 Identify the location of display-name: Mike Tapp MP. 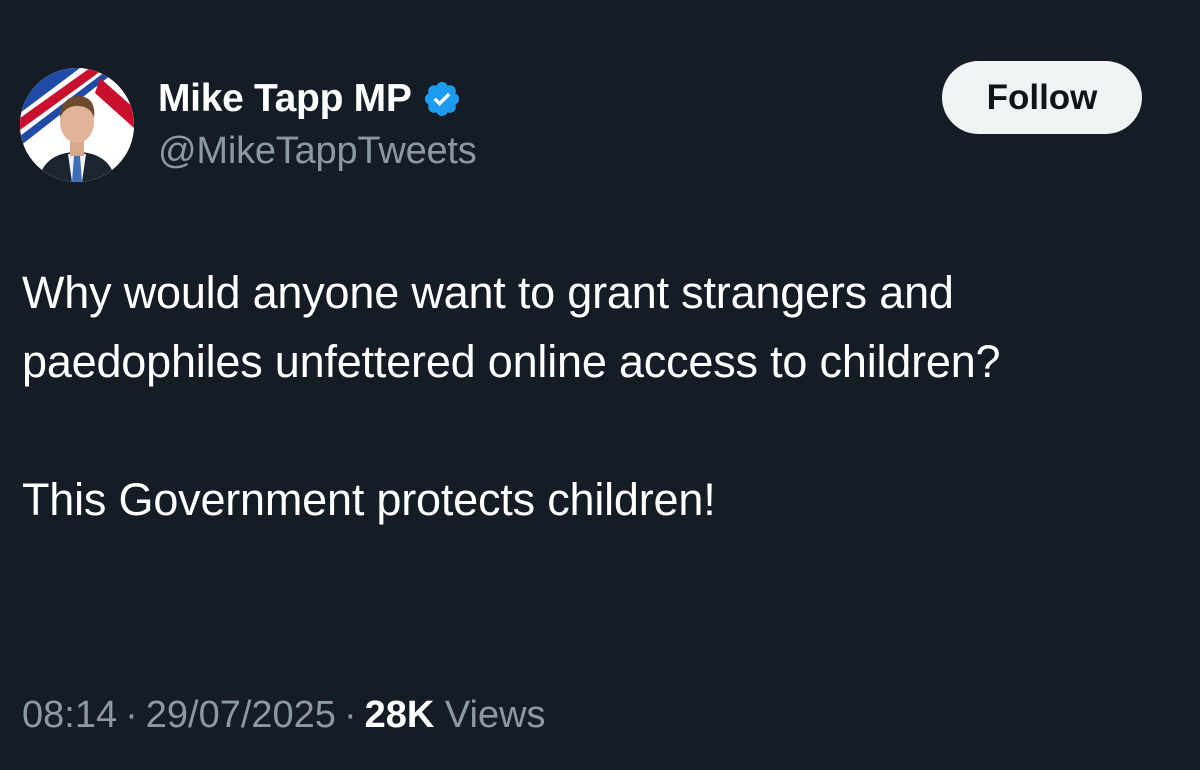
(285, 99).